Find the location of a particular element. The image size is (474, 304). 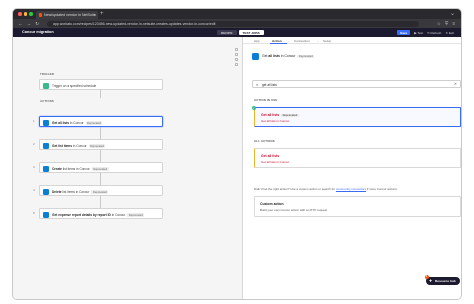

header-actions: Save ▶ Test ↻ Refresh ✕ Exit is located at coordinates (425, 32).